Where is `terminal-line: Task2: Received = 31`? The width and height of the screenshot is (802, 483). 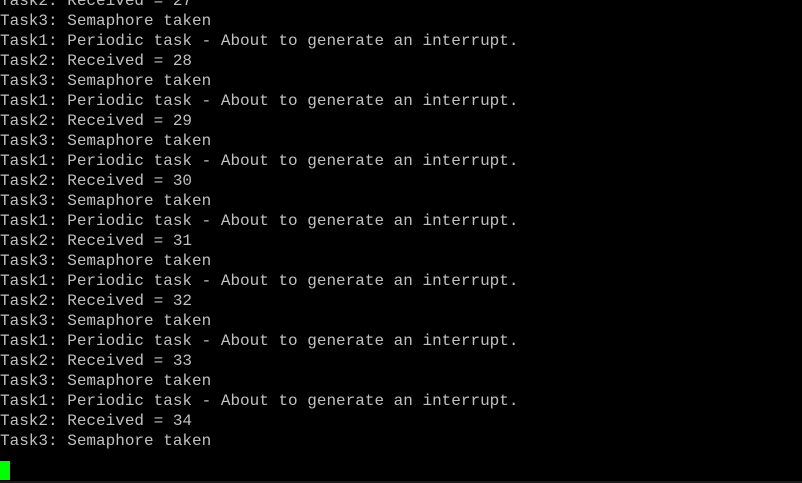 terminal-line: Task2: Received = 31 is located at coordinates (96, 241).